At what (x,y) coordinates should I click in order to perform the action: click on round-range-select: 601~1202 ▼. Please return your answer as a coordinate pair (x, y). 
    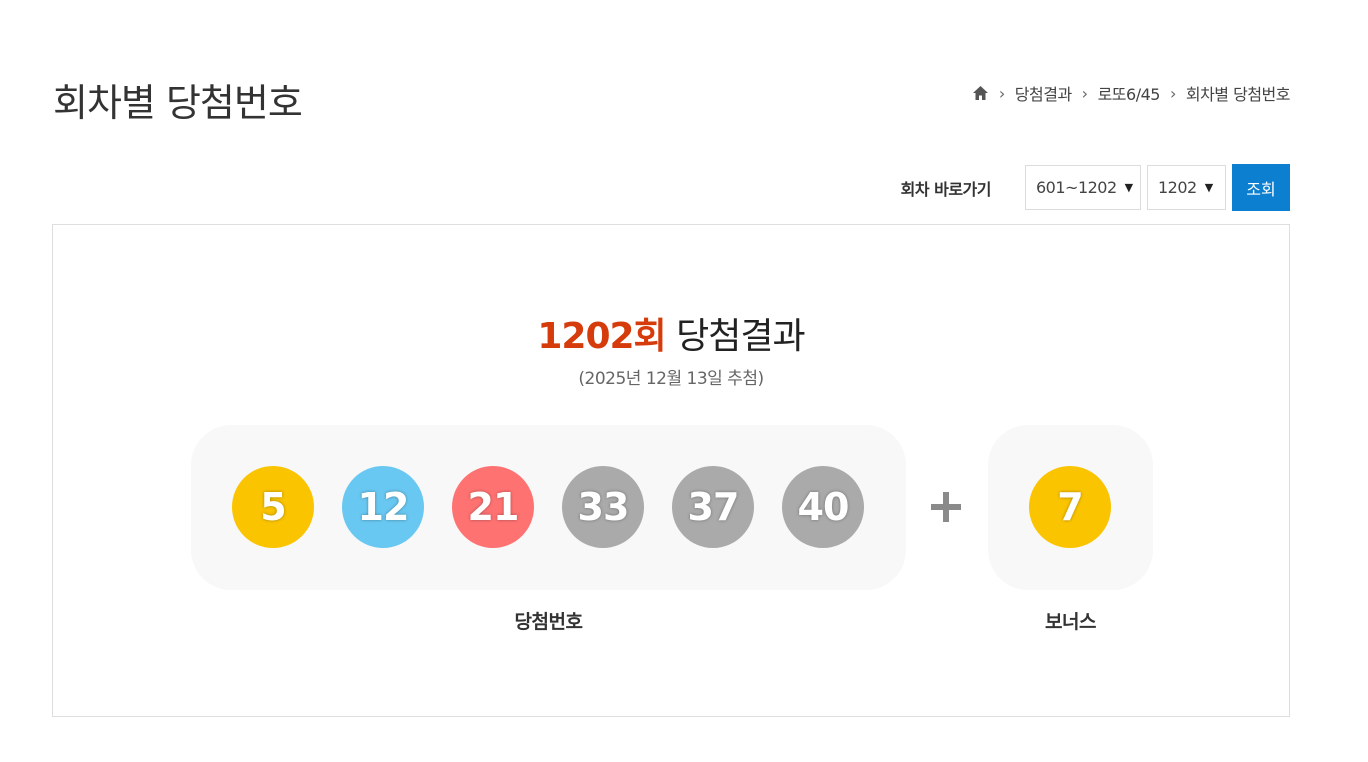
    Looking at the image, I should click on (1083, 187).